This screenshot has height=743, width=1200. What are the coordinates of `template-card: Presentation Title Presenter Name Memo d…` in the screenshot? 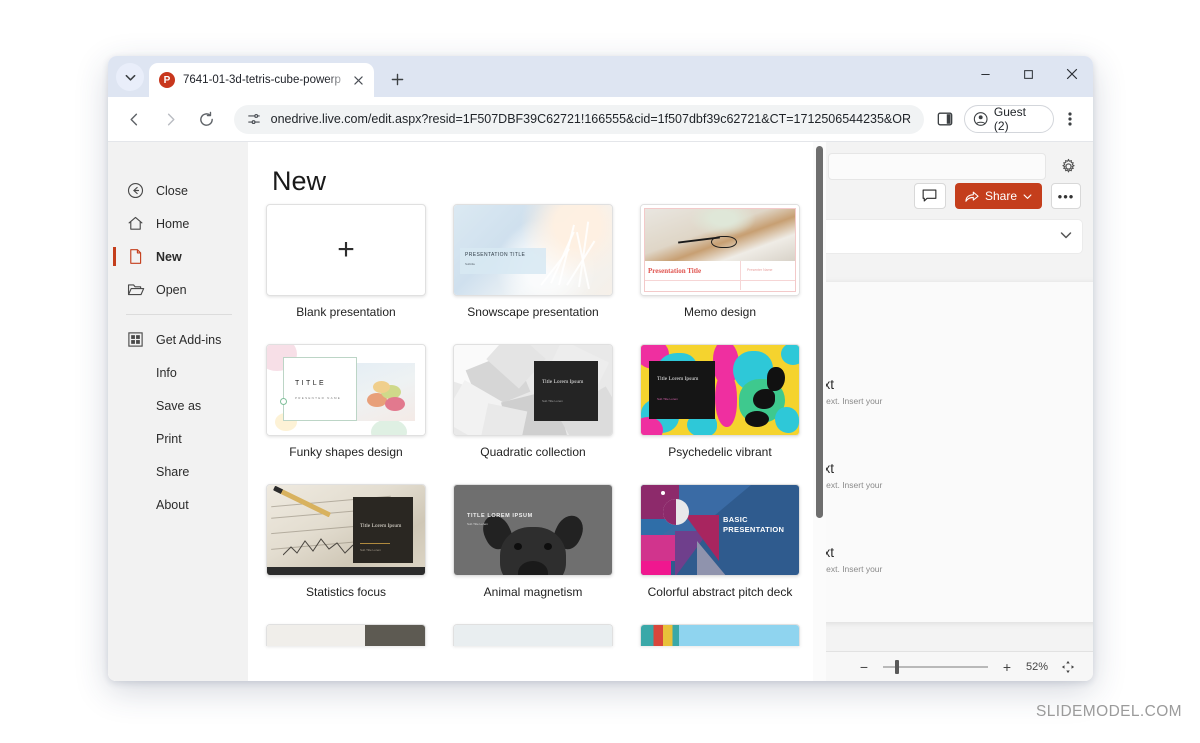 It's located at (733, 261).